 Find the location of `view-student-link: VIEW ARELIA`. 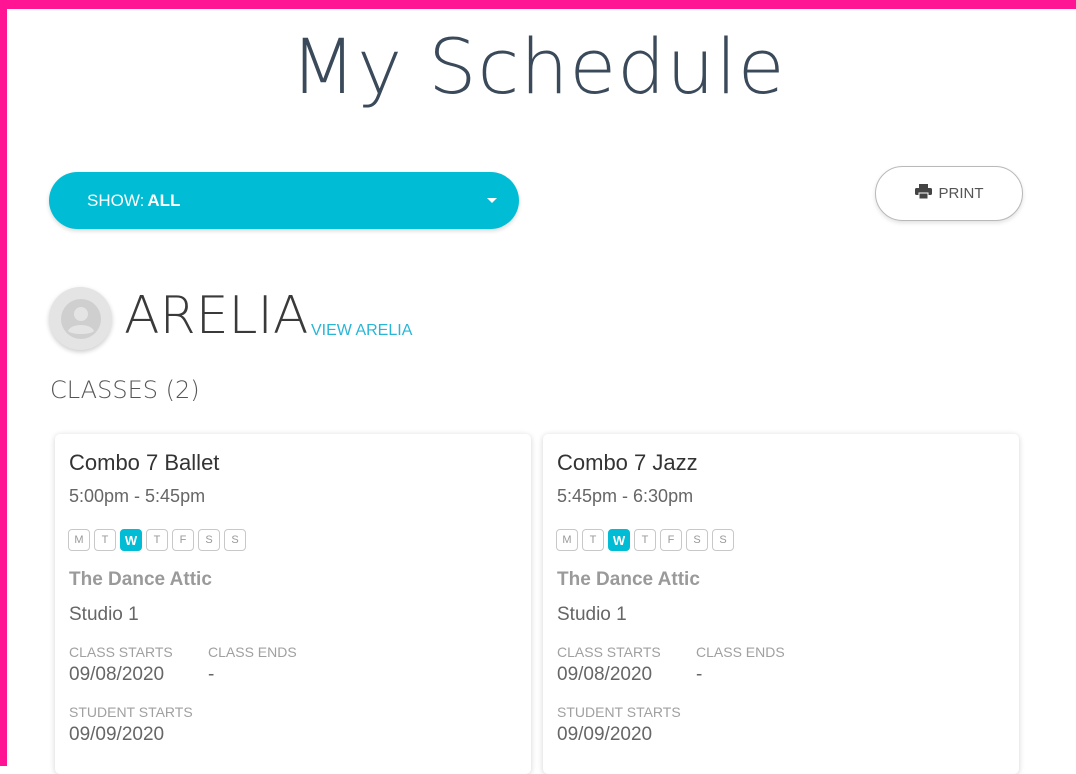

view-student-link: VIEW ARELIA is located at coordinates (361, 331).